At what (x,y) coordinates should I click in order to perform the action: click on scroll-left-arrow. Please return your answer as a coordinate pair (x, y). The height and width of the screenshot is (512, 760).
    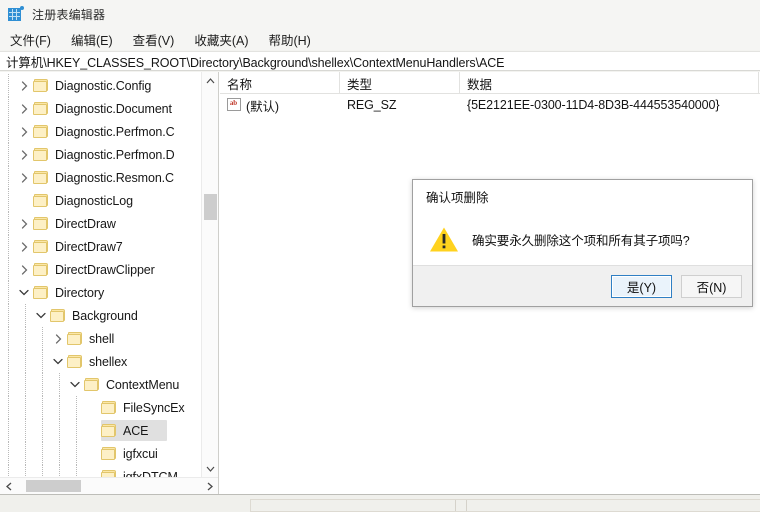
    Looking at the image, I should click on (8, 486).